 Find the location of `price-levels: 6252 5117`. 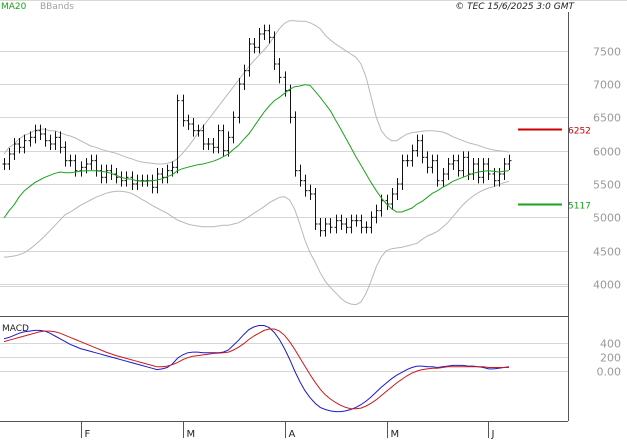

price-levels: 6252 5117 is located at coordinates (554, 169).